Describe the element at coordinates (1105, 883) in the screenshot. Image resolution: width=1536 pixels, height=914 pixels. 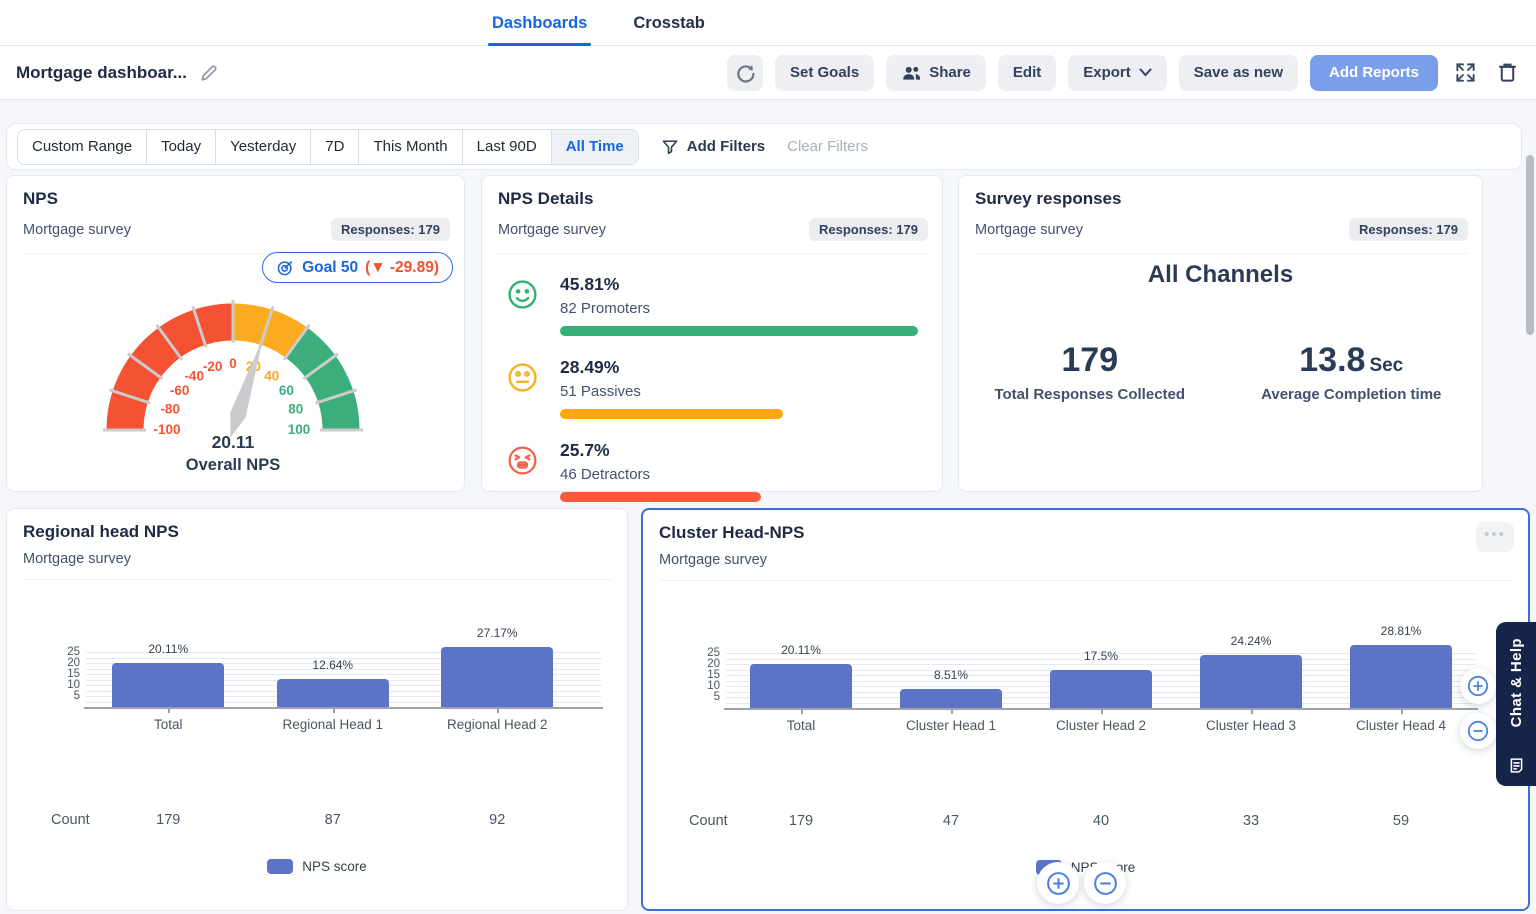
I see `chart-zoom-out-button` at that location.